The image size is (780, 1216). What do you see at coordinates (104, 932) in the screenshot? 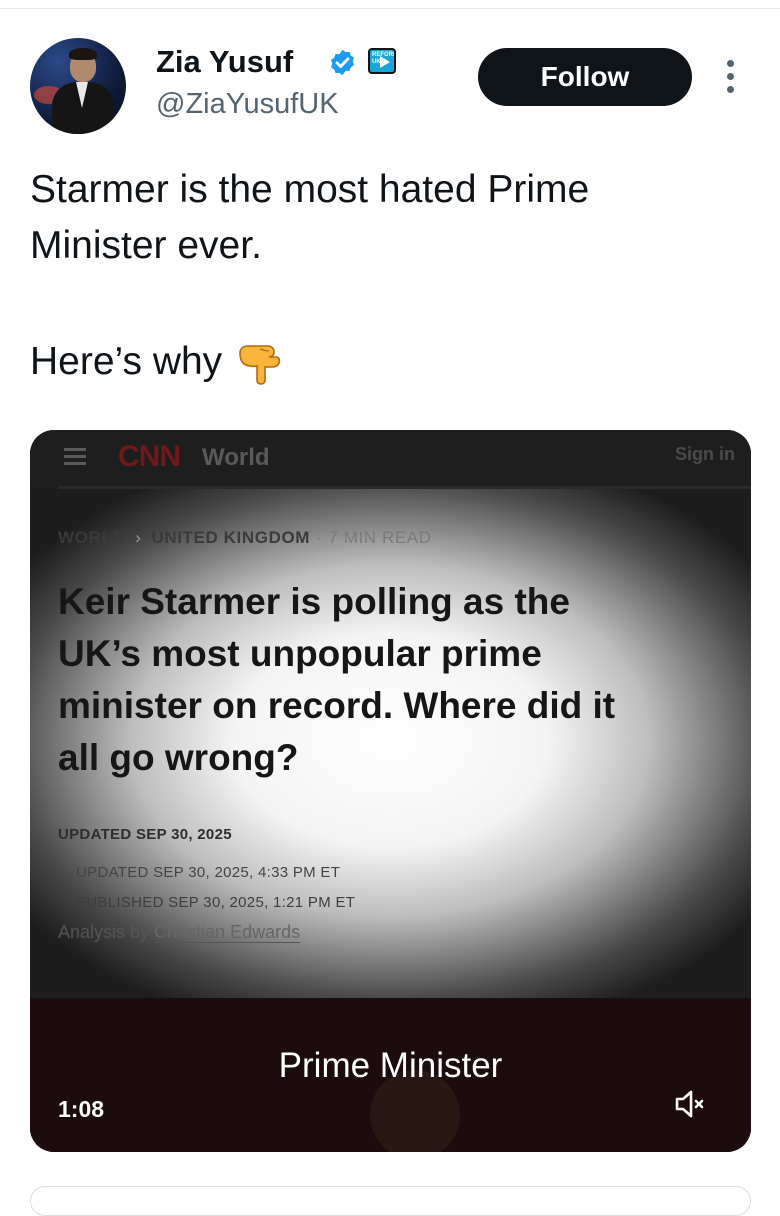
I see `byline-prefix: Analysis by` at bounding box center [104, 932].